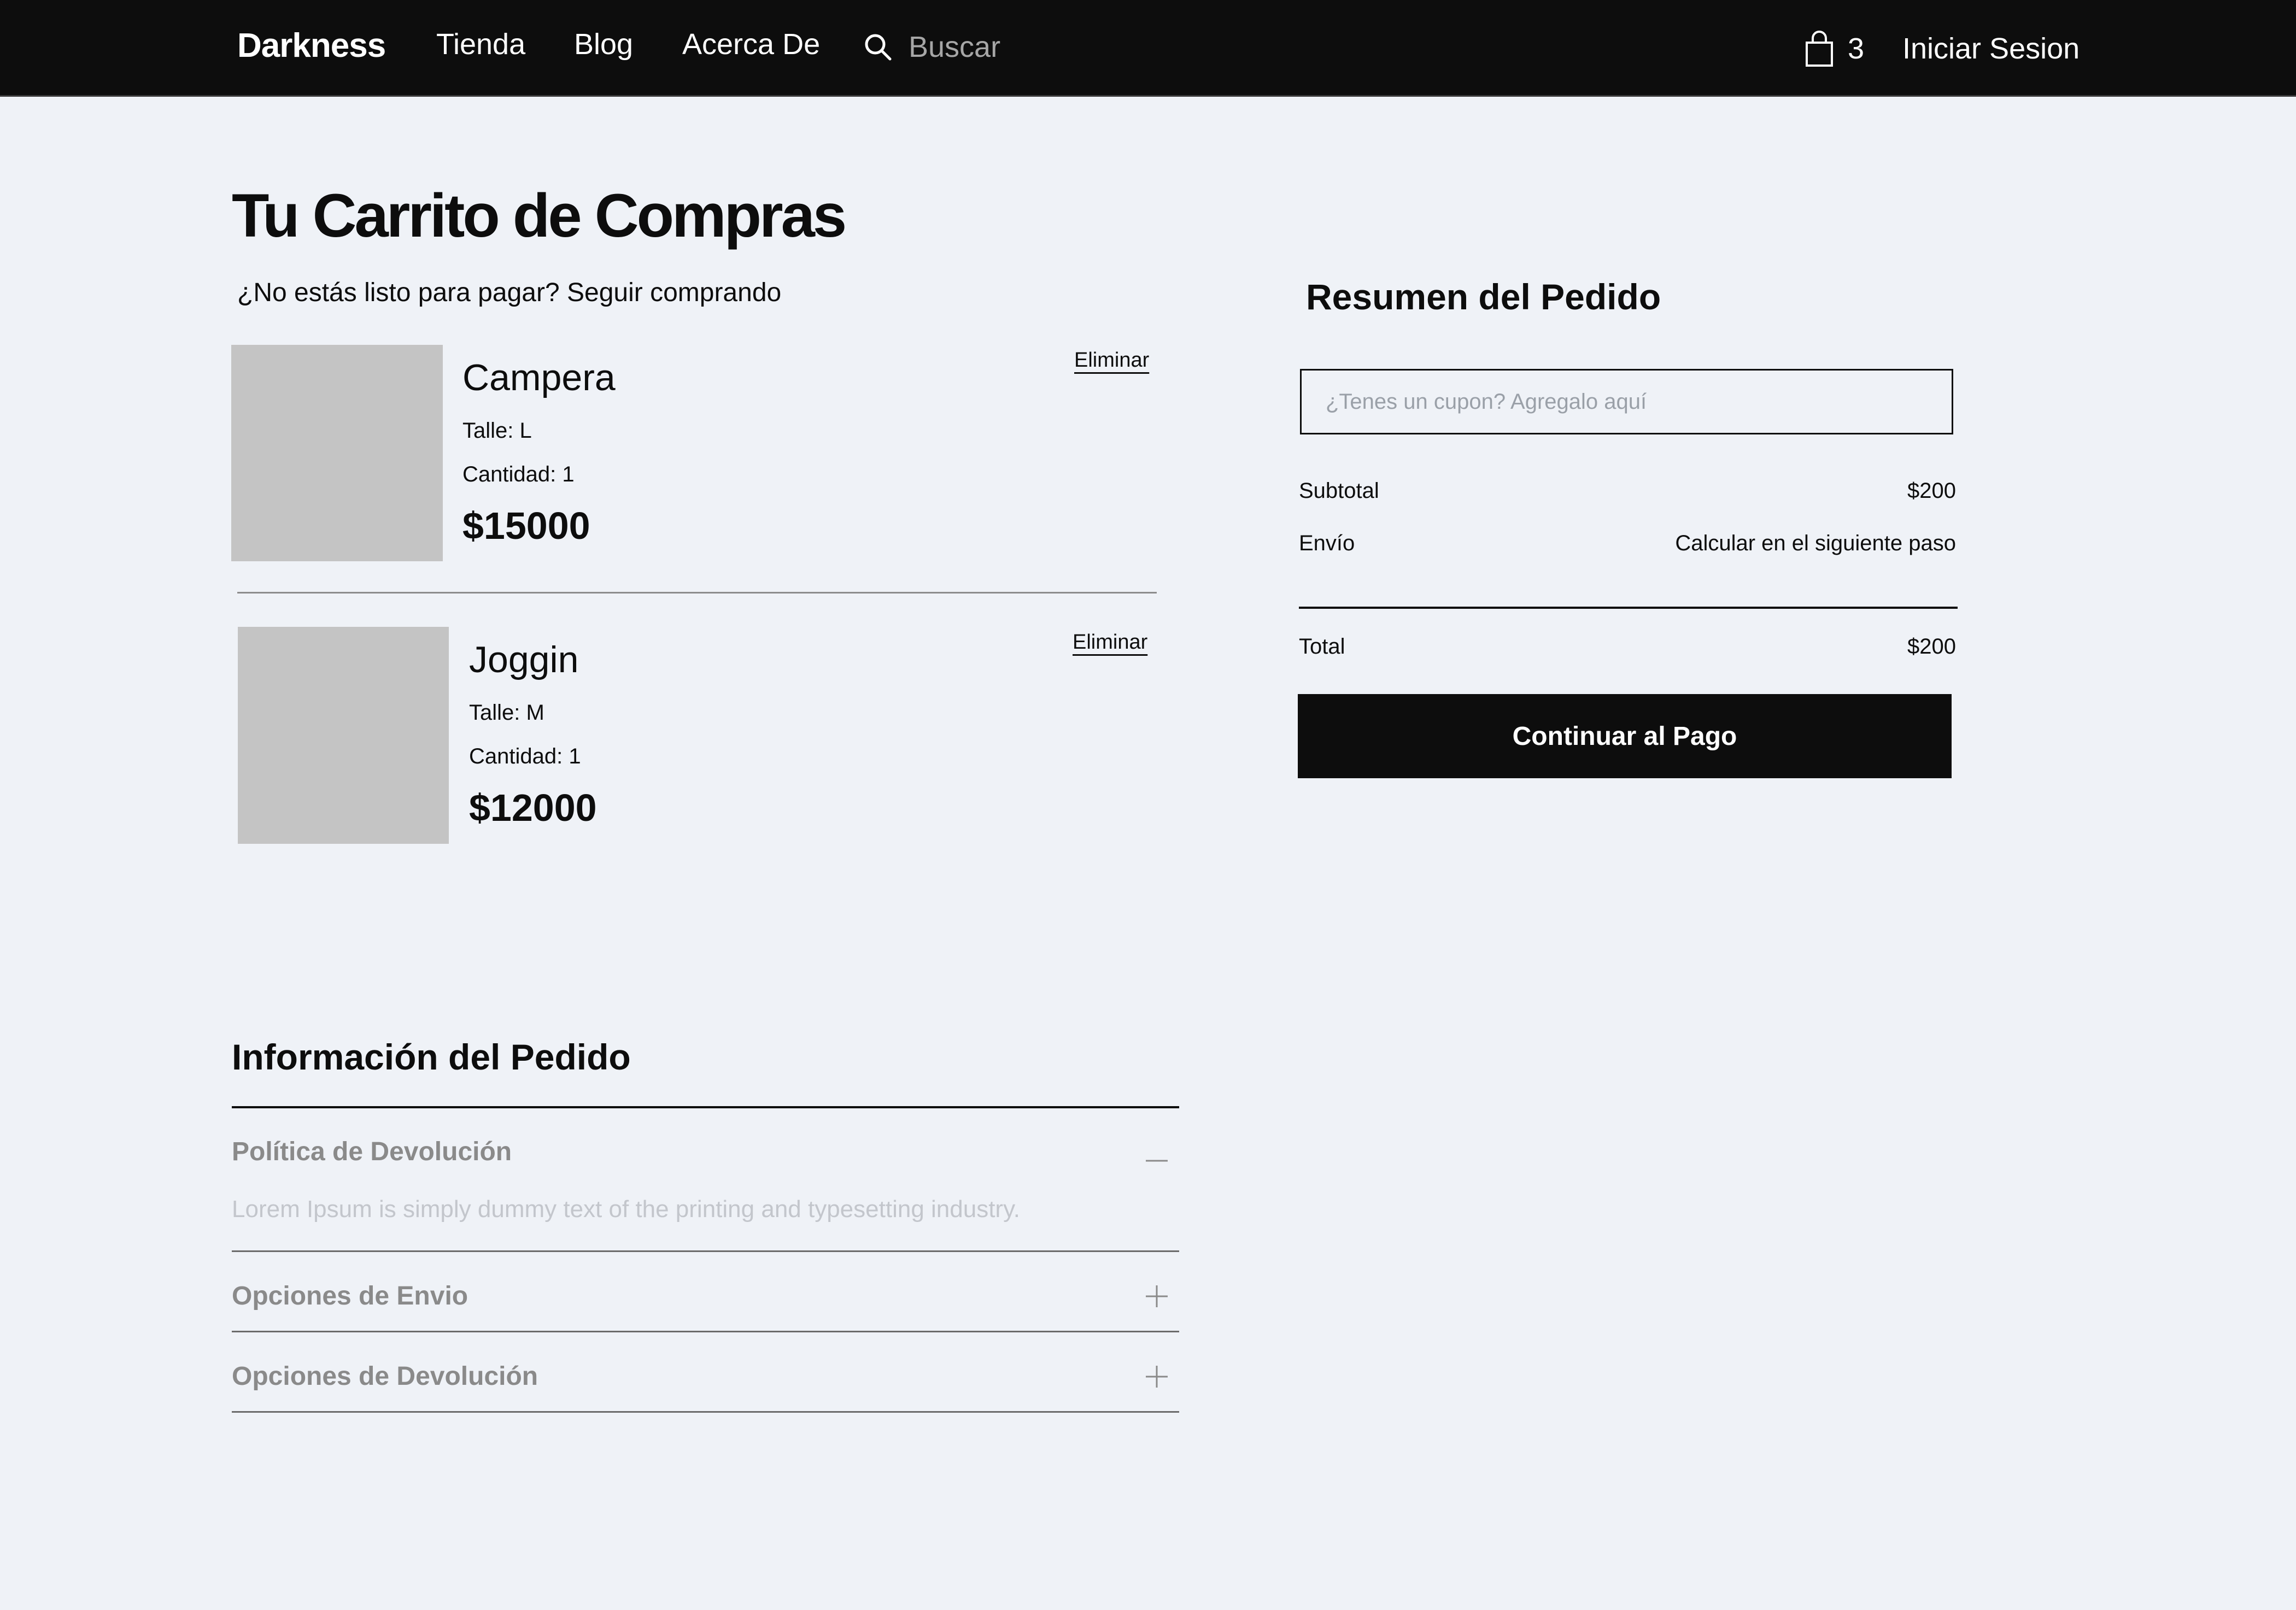 The height and width of the screenshot is (1610, 2296). I want to click on summary-divider, so click(1628, 608).